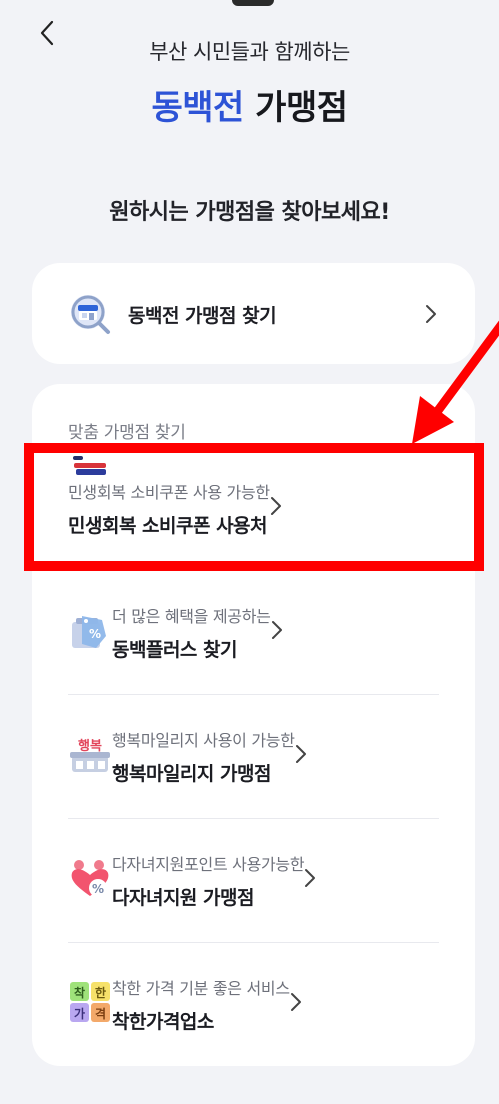  Describe the element at coordinates (249, 52) in the screenshot. I see `hero-subtitle: 부산 시민들과 함께하는` at that location.